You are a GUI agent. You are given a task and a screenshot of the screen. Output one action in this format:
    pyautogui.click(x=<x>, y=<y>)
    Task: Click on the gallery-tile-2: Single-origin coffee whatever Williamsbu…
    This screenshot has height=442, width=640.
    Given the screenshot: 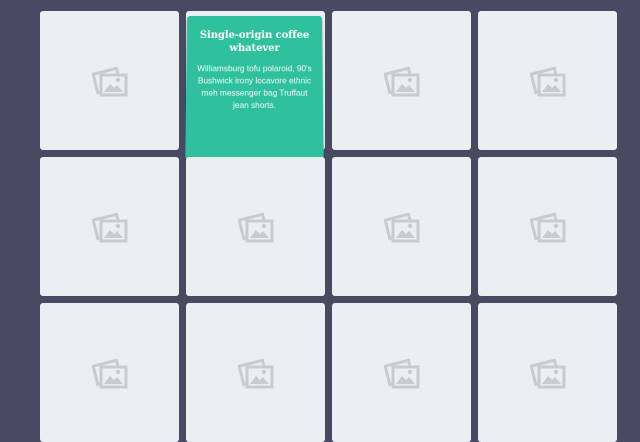 What is the action you would take?
    pyautogui.click(x=255, y=85)
    